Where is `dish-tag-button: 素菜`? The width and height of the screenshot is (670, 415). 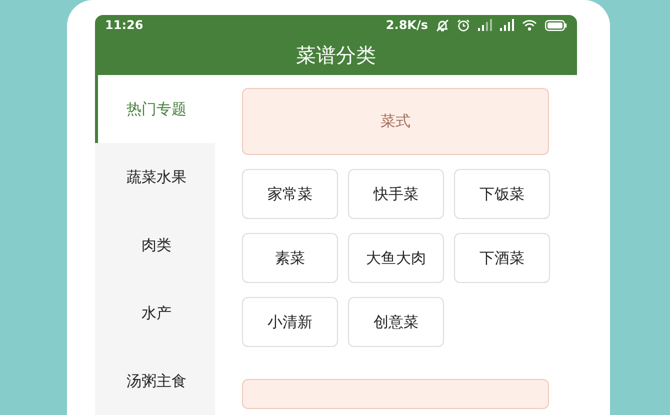 dish-tag-button: 素菜 is located at coordinates (290, 258).